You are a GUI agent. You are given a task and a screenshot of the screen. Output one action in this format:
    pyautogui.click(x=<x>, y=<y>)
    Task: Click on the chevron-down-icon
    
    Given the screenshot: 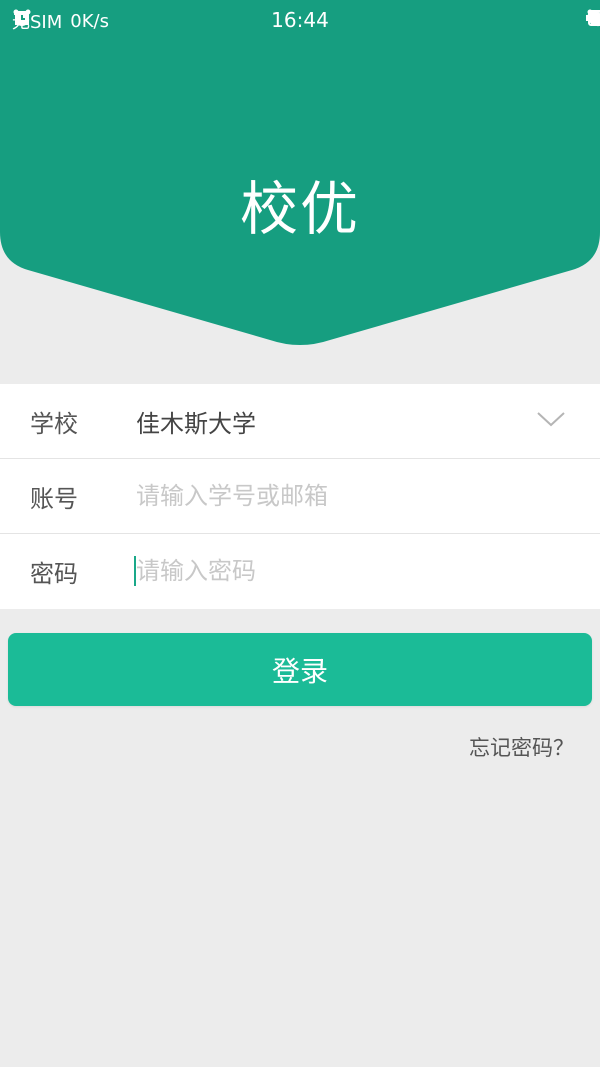 What is the action you would take?
    pyautogui.click(x=551, y=419)
    